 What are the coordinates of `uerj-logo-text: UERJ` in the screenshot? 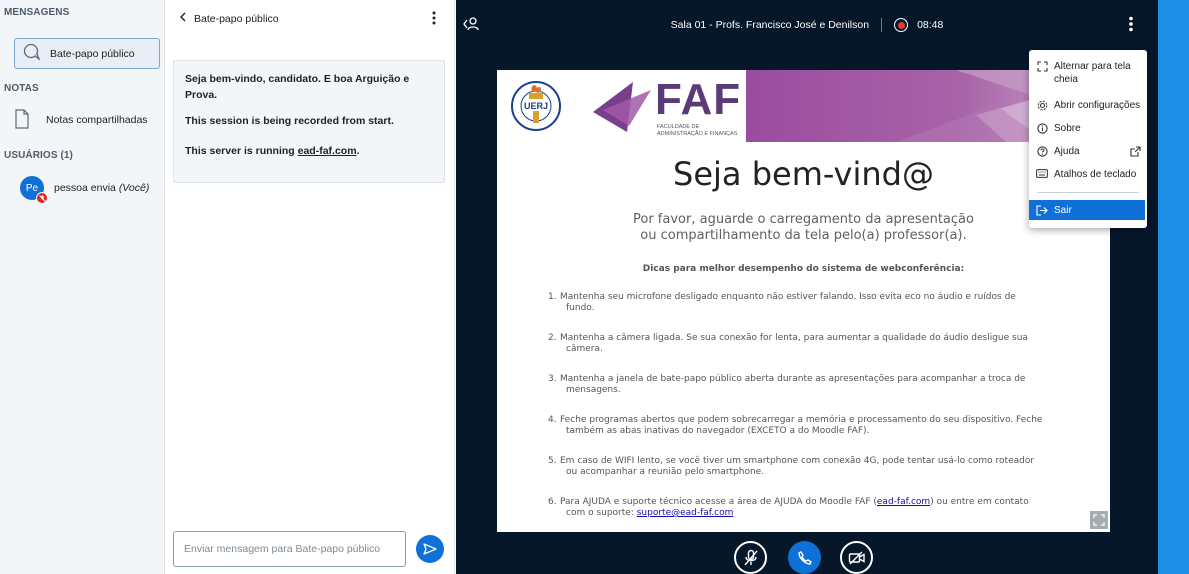 It's located at (536, 106).